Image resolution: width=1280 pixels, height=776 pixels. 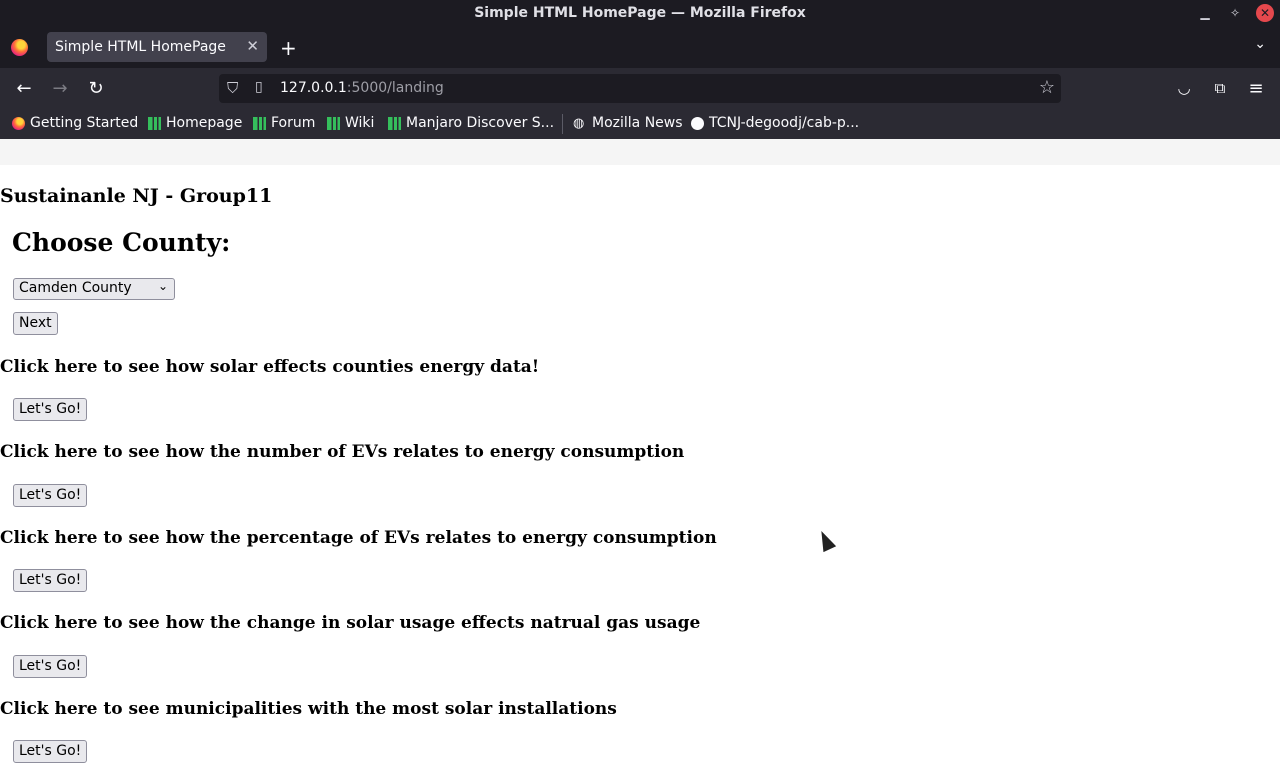 I want to click on restore-icon: ✧, so click(x=1235, y=13).